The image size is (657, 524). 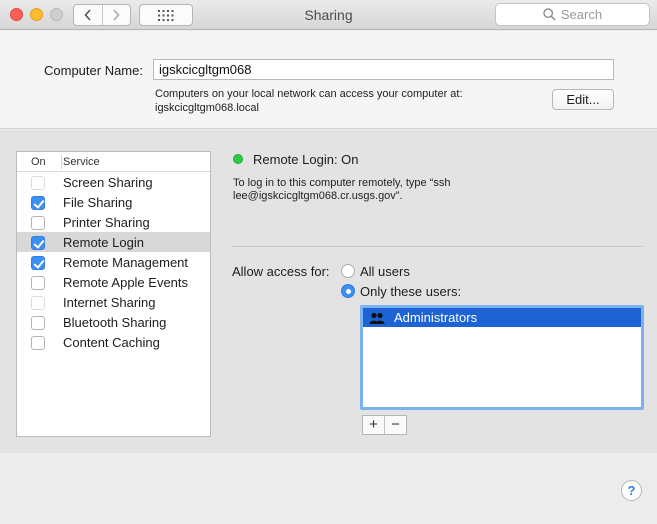 I want to click on back-button, so click(x=88, y=15).